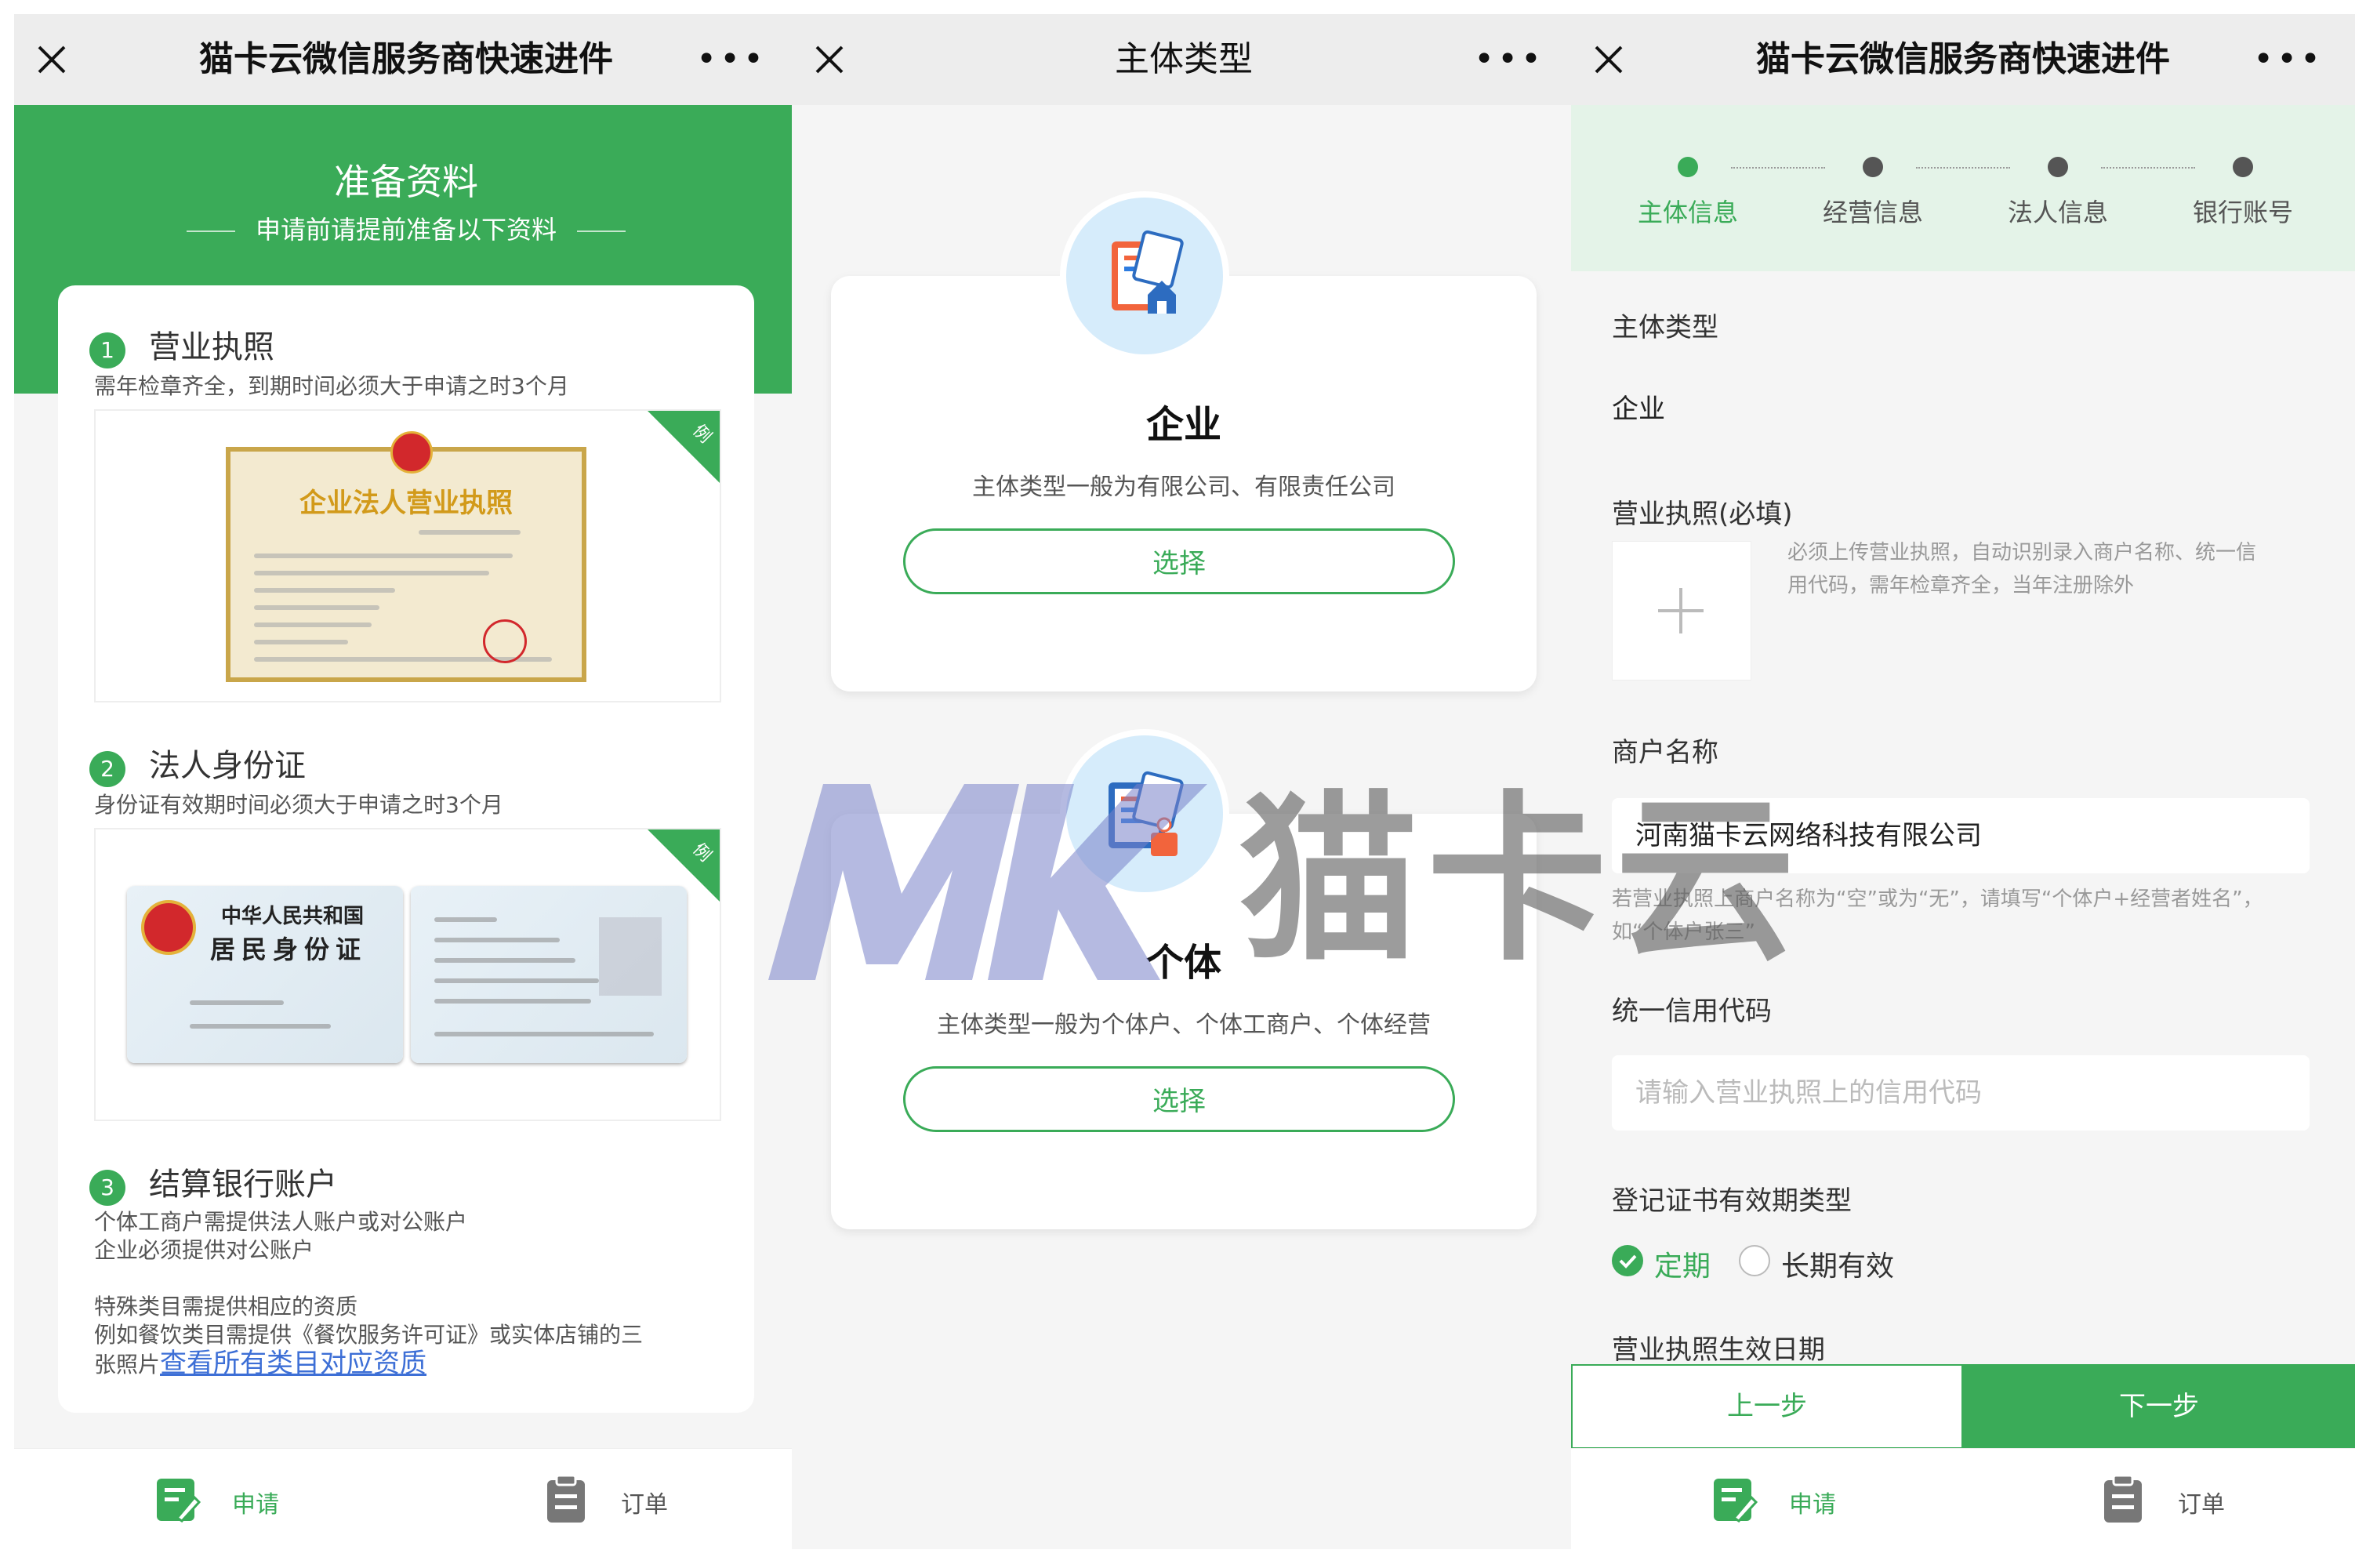 This screenshot has width=2366, height=1568. I want to click on section-title: 法人身份证, so click(227, 766).